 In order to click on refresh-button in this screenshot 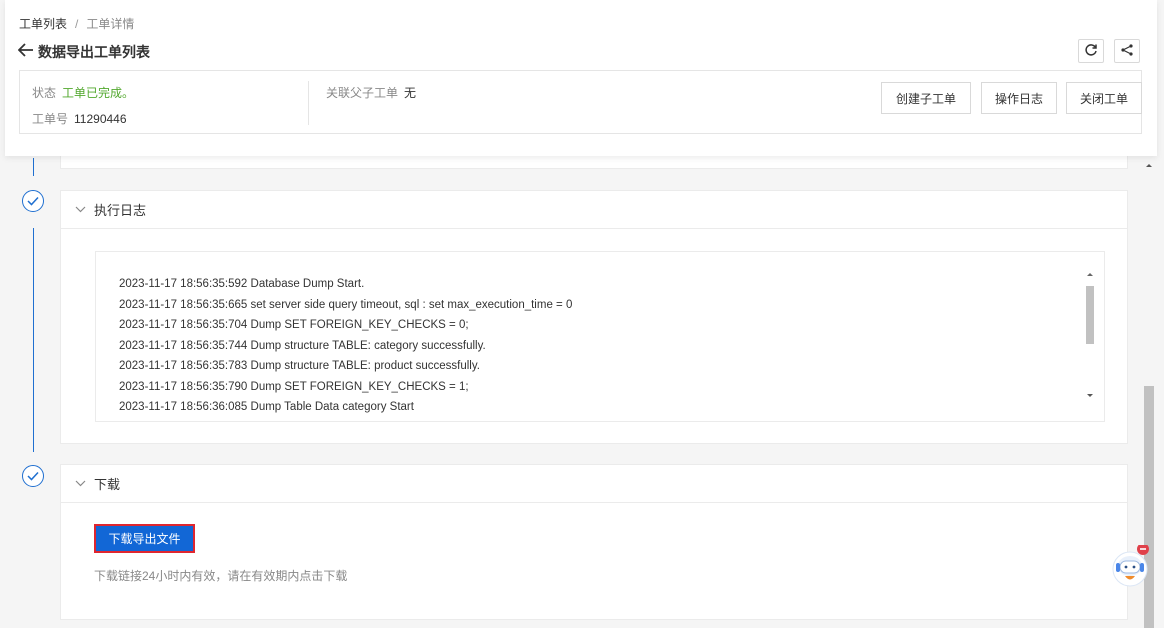, I will do `click(1091, 51)`.